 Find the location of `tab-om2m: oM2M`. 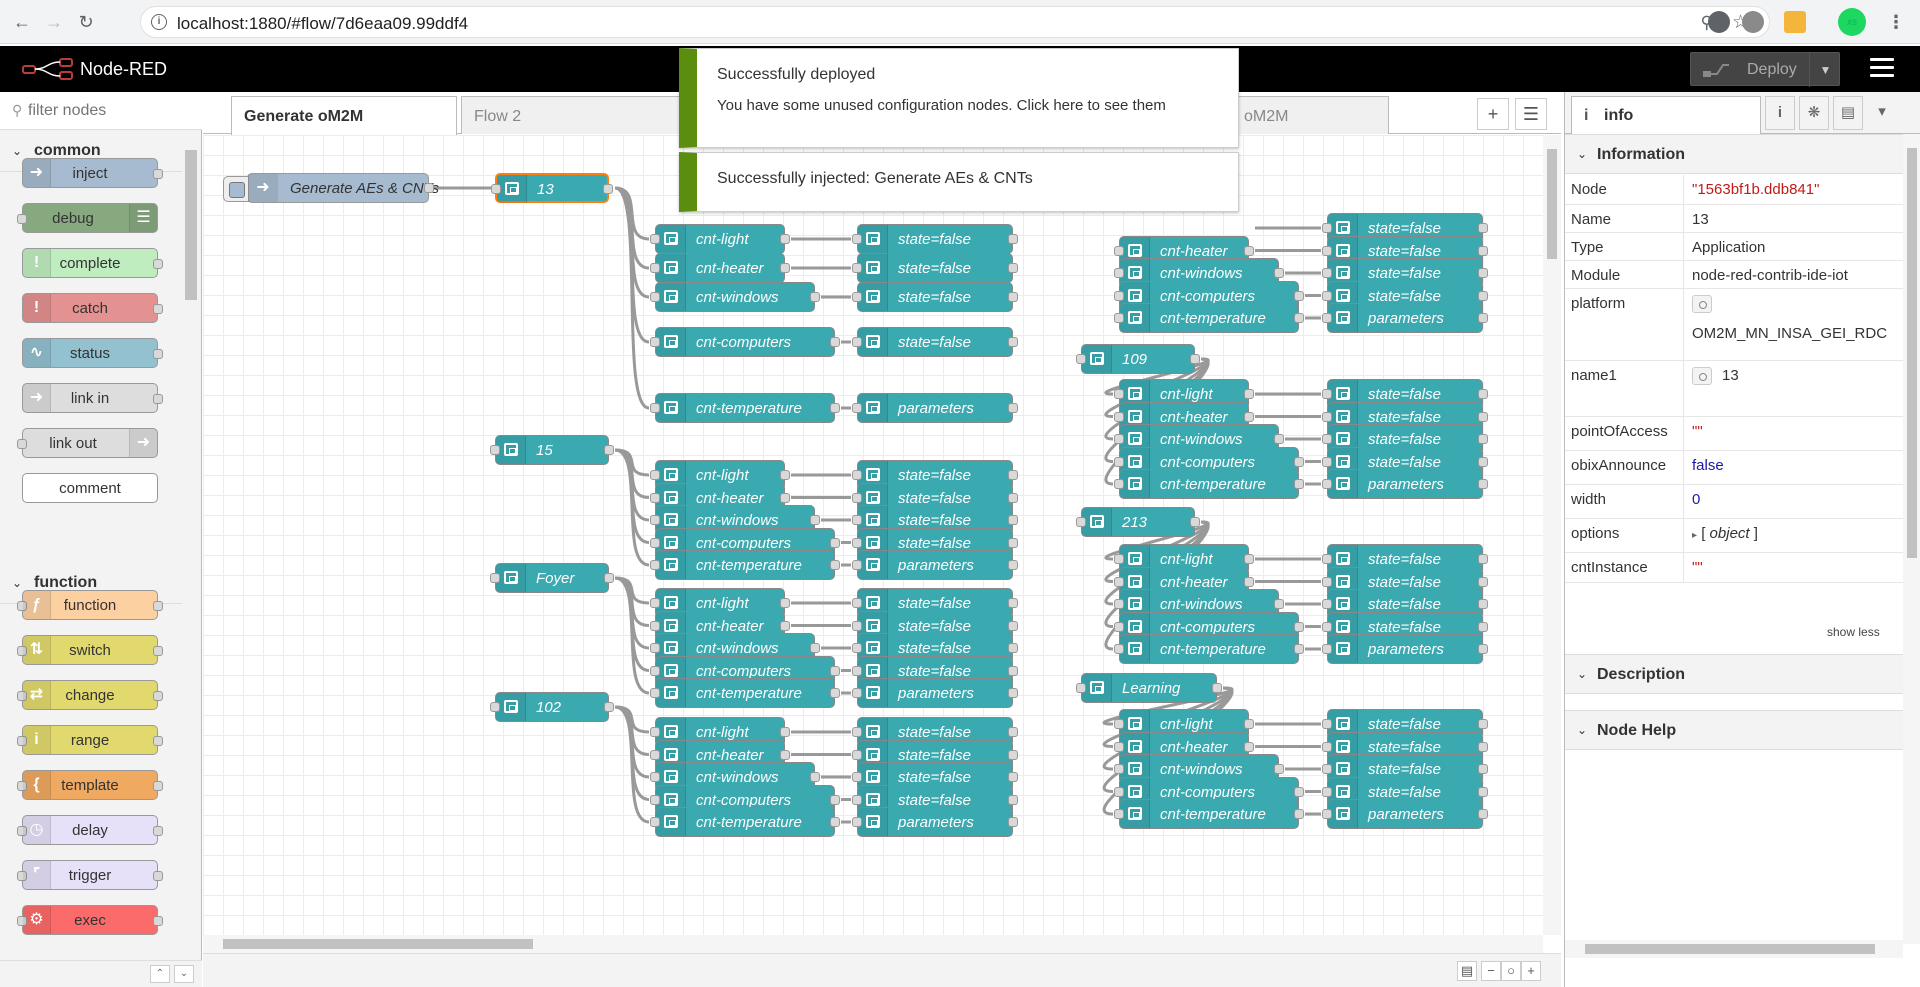

tab-om2m: oM2M is located at coordinates (1310, 115).